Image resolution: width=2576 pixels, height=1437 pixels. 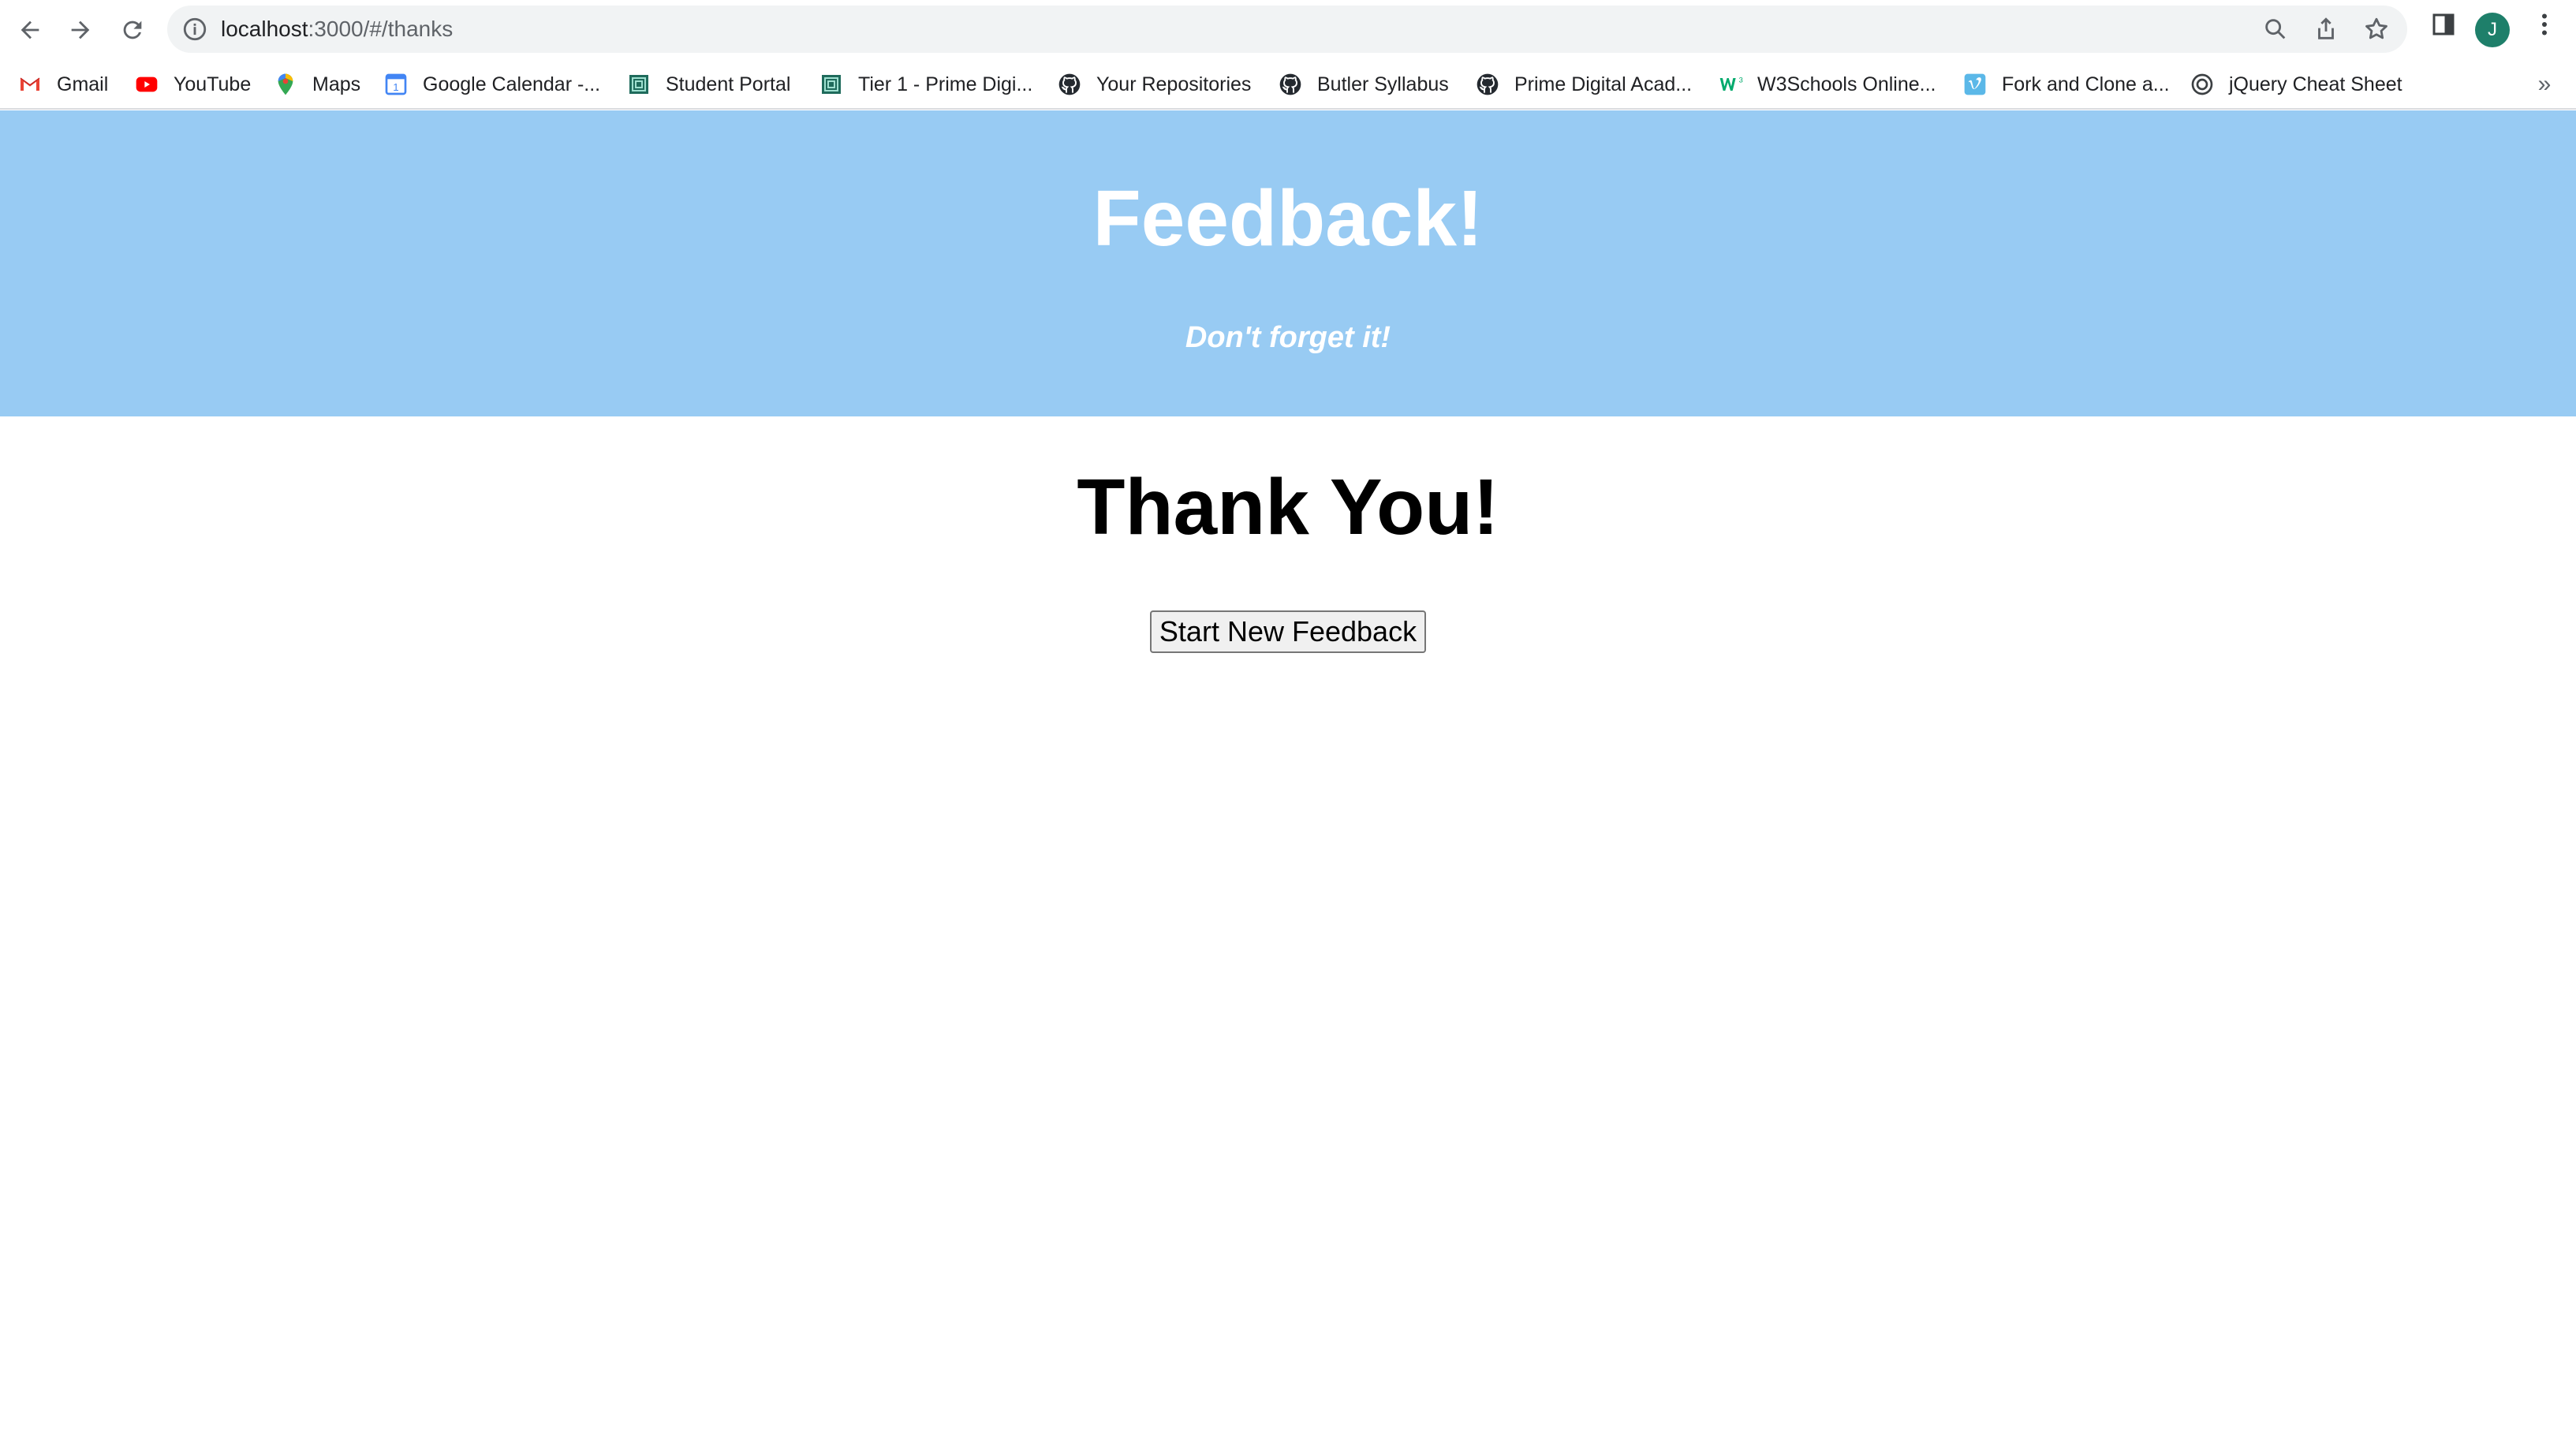 What do you see at coordinates (83, 84) in the screenshot?
I see `bookmark-label: Gmail` at bounding box center [83, 84].